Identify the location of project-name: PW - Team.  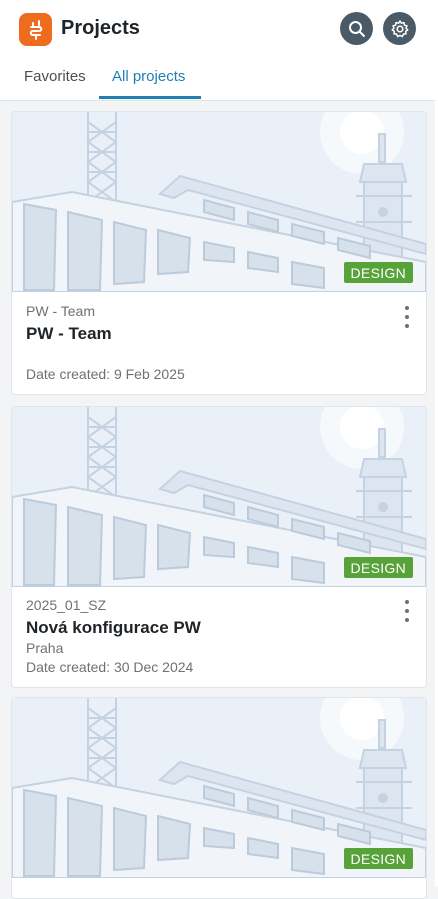
(69, 333).